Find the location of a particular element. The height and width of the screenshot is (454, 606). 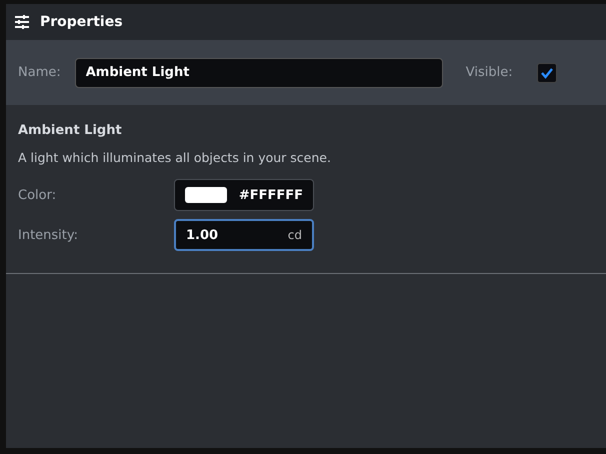

intensity-value: 1.00 is located at coordinates (202, 235).